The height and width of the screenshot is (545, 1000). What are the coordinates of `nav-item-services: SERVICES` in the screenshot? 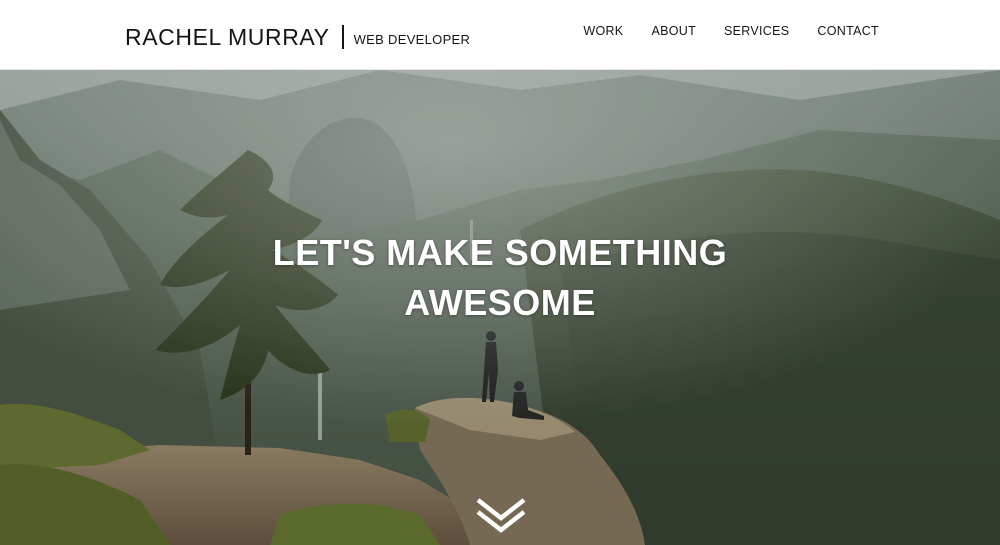 It's located at (756, 31).